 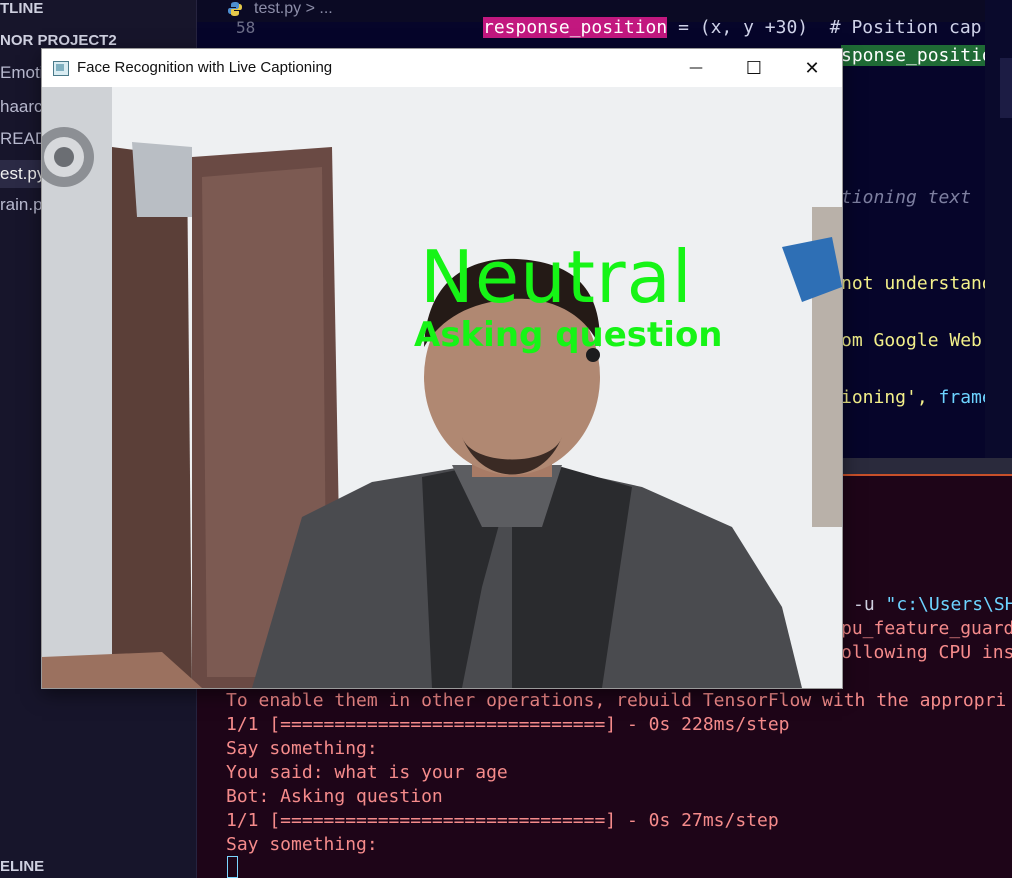 What do you see at coordinates (568, 335) in the screenshot?
I see `bot-response-caption: Asking question` at bounding box center [568, 335].